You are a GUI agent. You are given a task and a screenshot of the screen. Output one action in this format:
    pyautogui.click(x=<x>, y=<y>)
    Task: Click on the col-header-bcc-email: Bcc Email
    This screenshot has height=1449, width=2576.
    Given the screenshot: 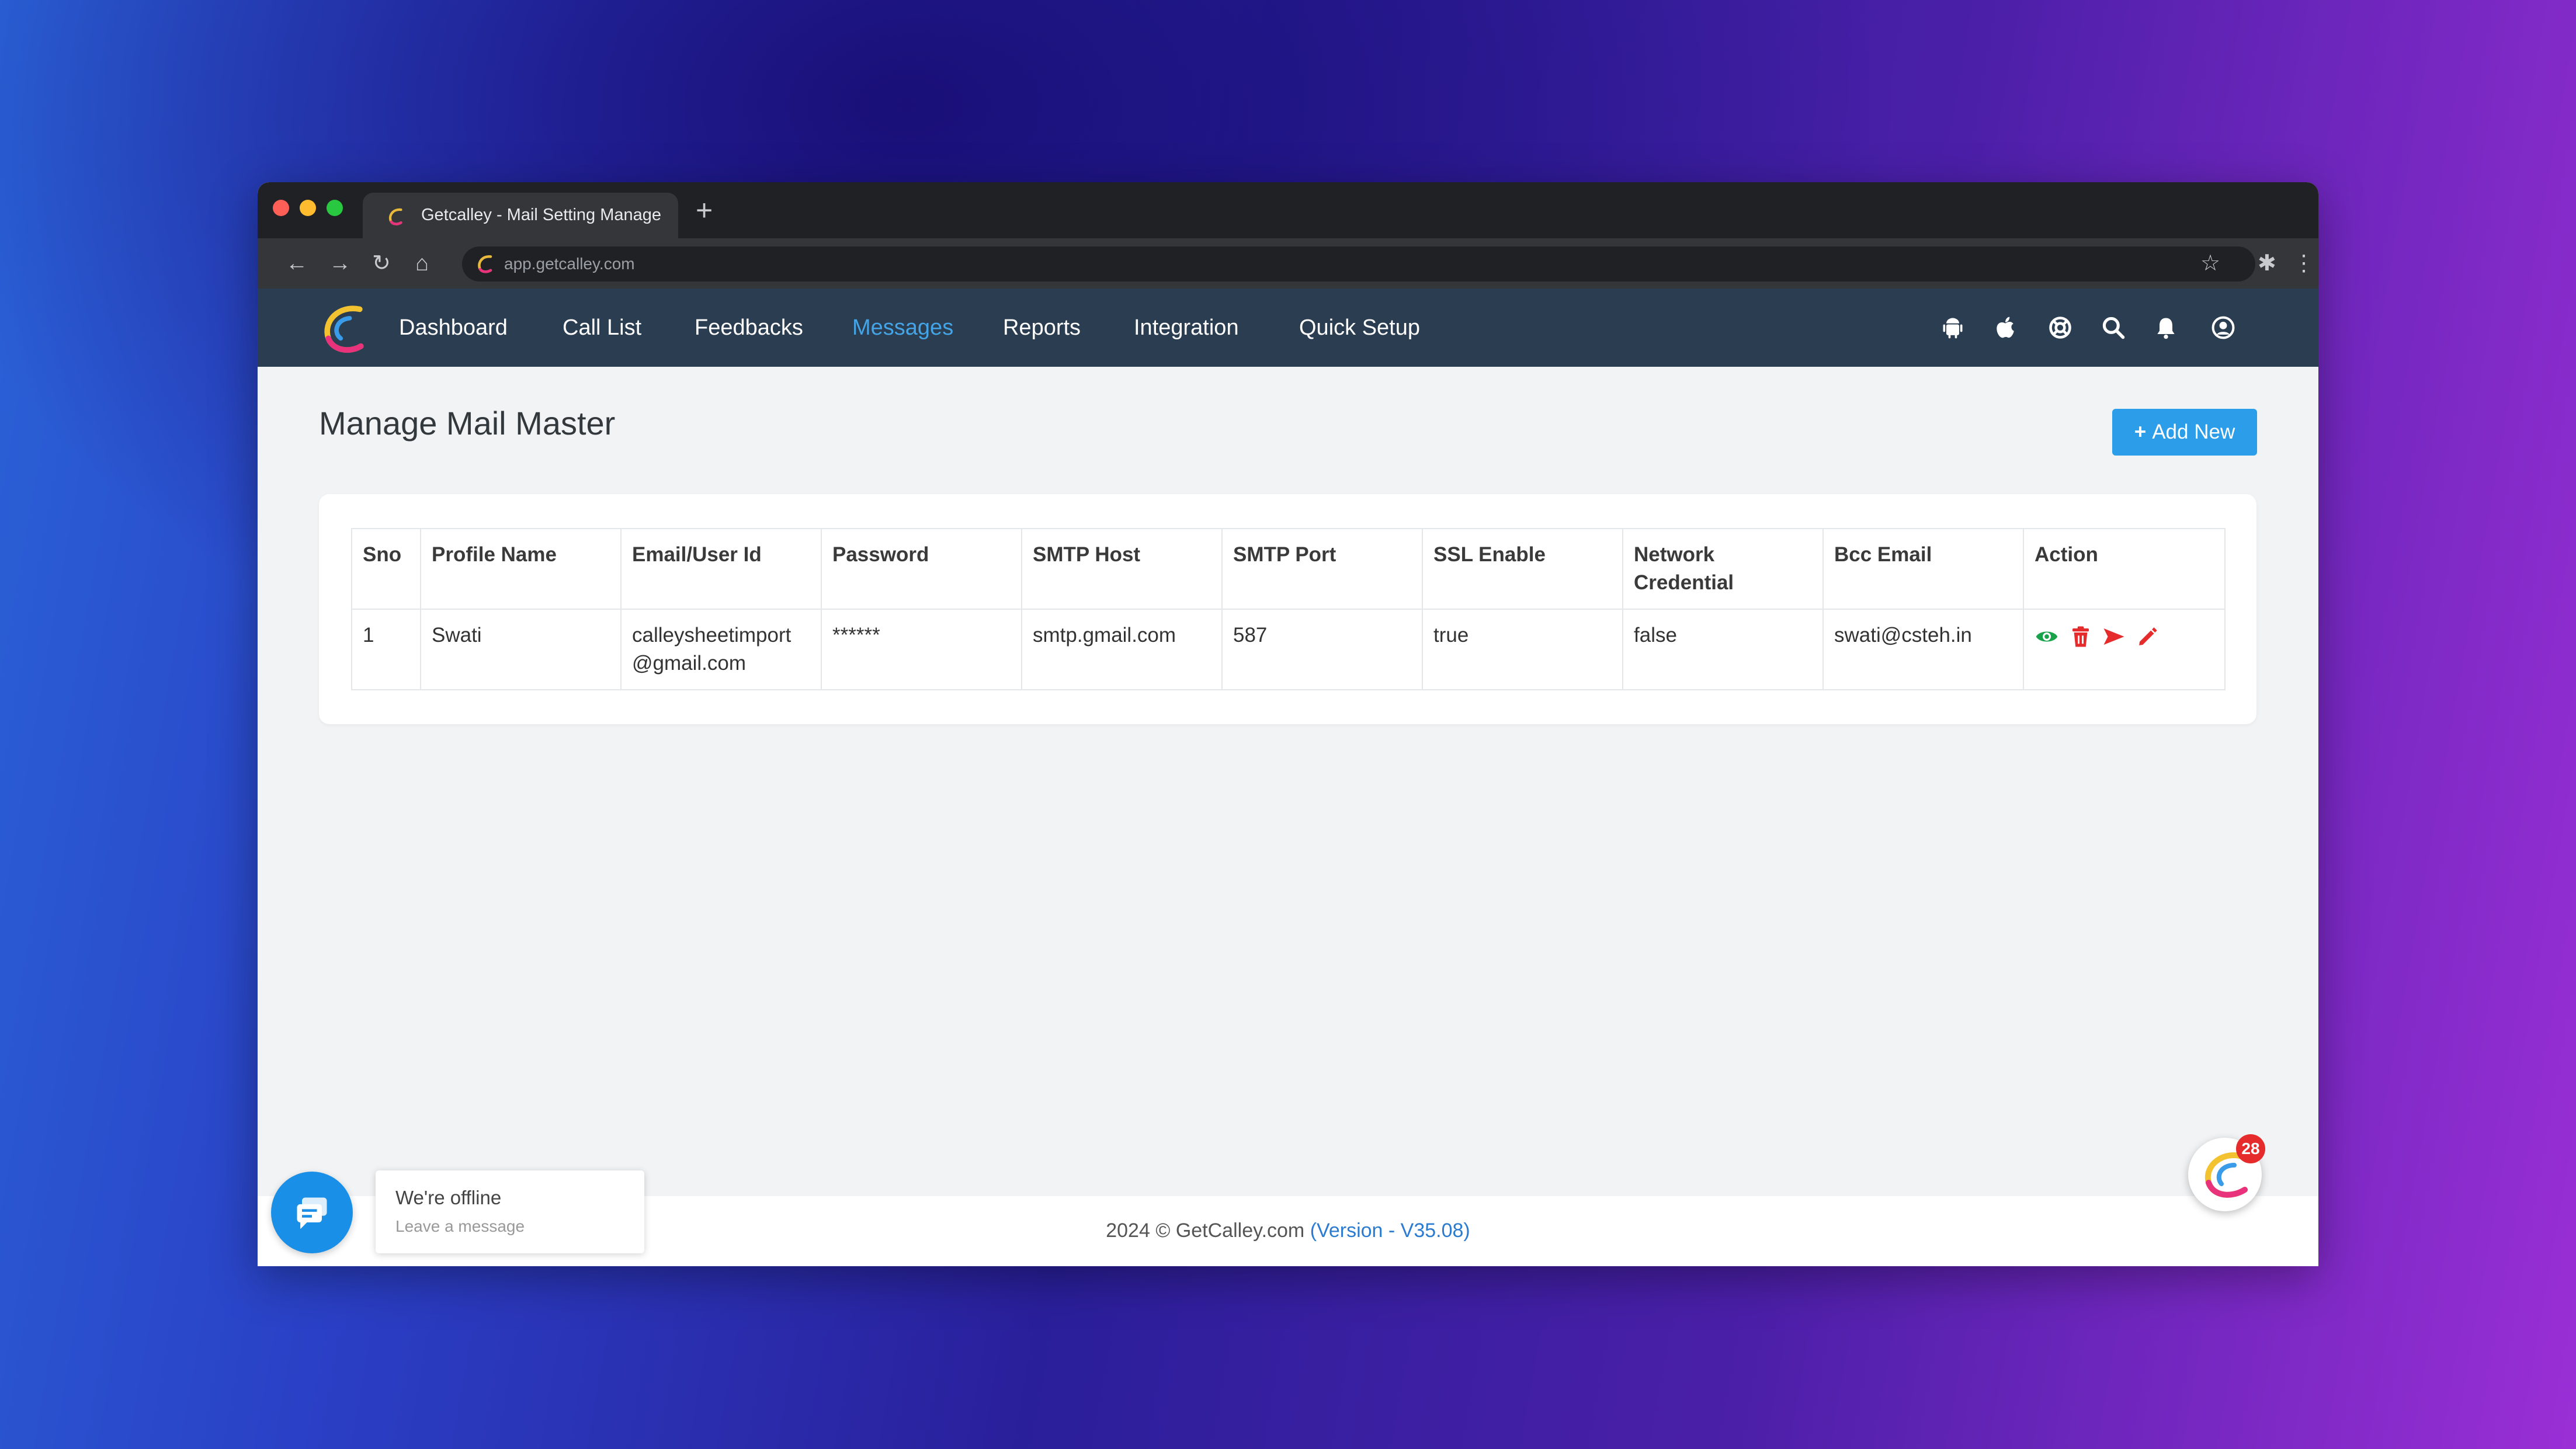 What is the action you would take?
    pyautogui.click(x=1923, y=569)
    